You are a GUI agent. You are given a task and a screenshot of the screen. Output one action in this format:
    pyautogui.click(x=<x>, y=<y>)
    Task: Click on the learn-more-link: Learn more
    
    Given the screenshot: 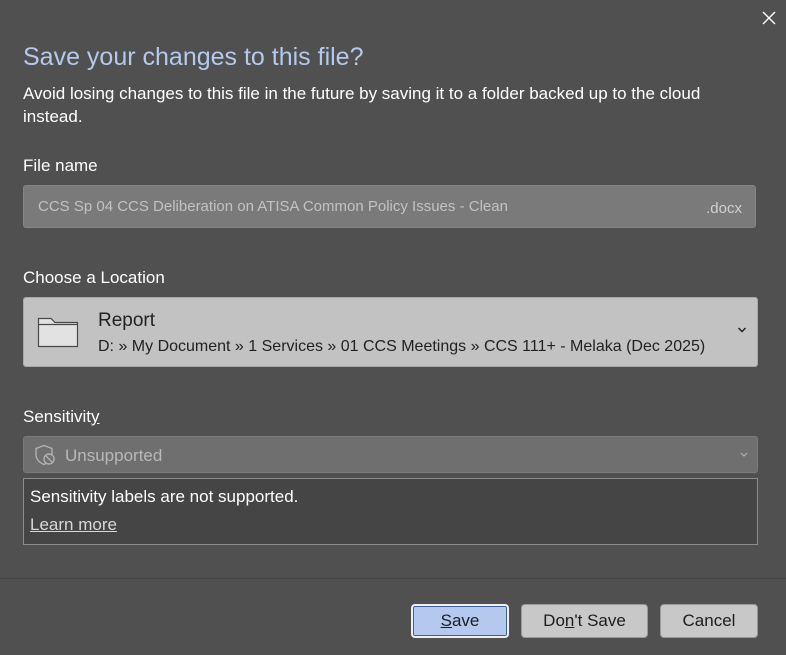 What is the action you would take?
    pyautogui.click(x=73, y=525)
    